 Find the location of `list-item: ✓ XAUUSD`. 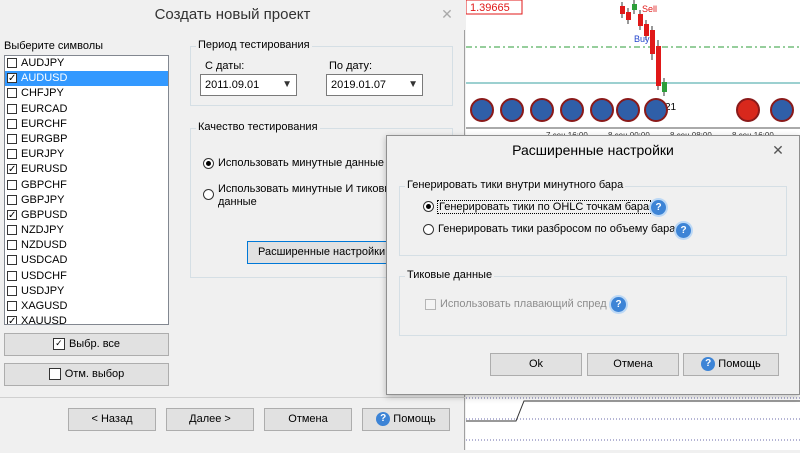

list-item: ✓ XAUUSD is located at coordinates (86, 319).